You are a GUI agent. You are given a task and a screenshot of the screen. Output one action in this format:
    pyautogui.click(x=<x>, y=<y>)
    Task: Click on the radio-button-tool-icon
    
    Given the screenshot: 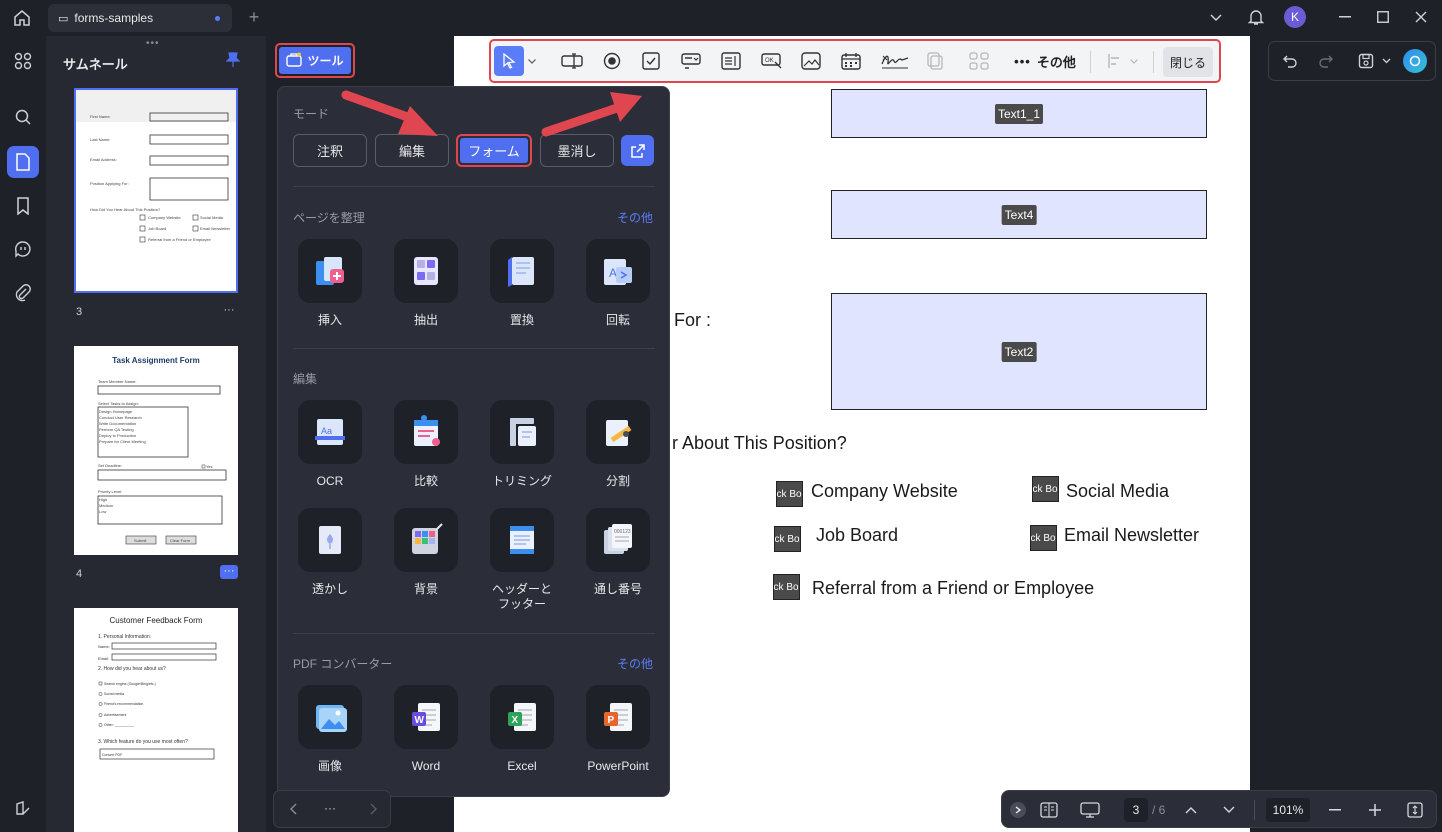 What is the action you would take?
    pyautogui.click(x=612, y=61)
    